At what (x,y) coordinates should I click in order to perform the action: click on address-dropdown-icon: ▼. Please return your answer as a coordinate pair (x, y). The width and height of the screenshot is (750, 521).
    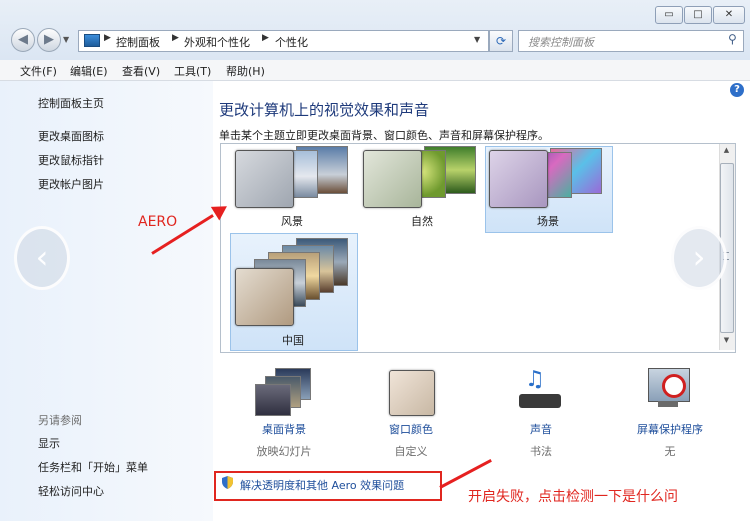
    Looking at the image, I should click on (477, 39).